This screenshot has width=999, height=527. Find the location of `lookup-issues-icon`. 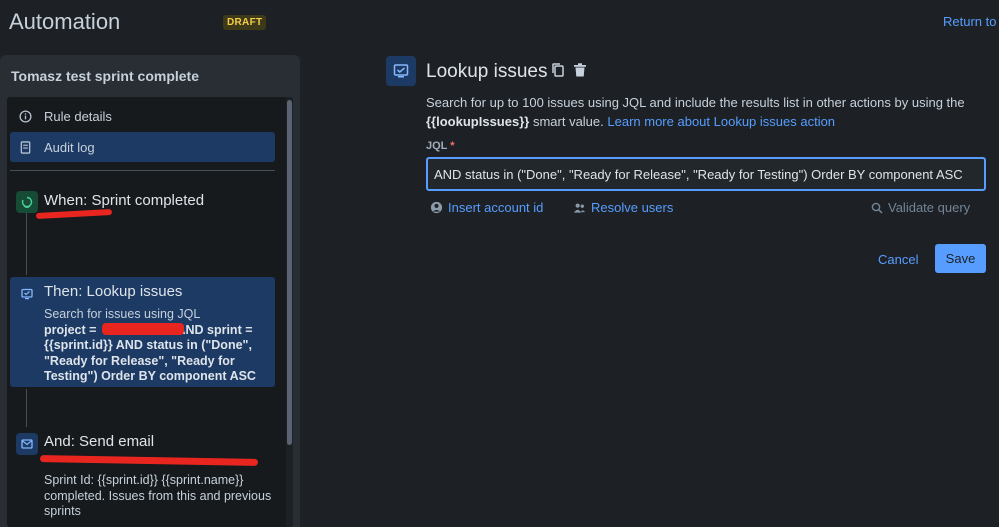

lookup-issues-icon is located at coordinates (401, 71).